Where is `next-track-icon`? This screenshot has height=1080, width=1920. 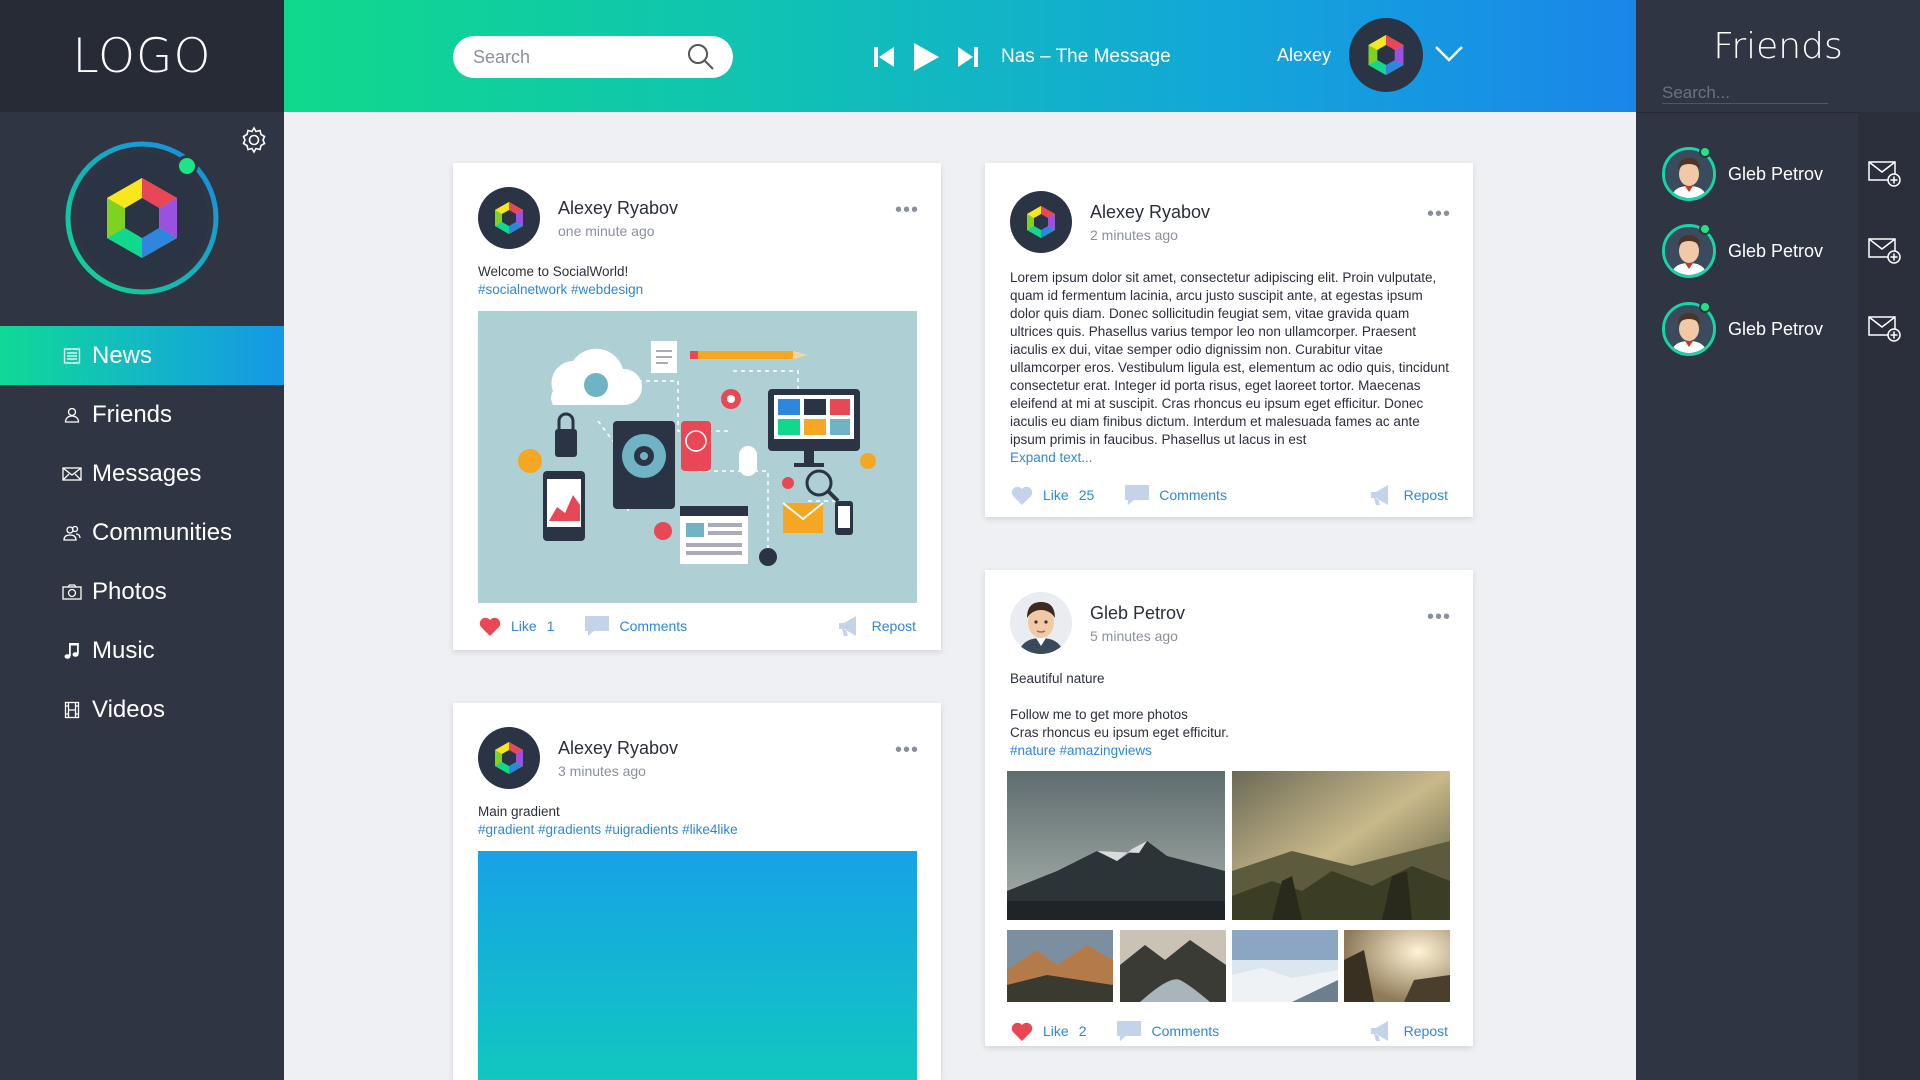 next-track-icon is located at coordinates (968, 57).